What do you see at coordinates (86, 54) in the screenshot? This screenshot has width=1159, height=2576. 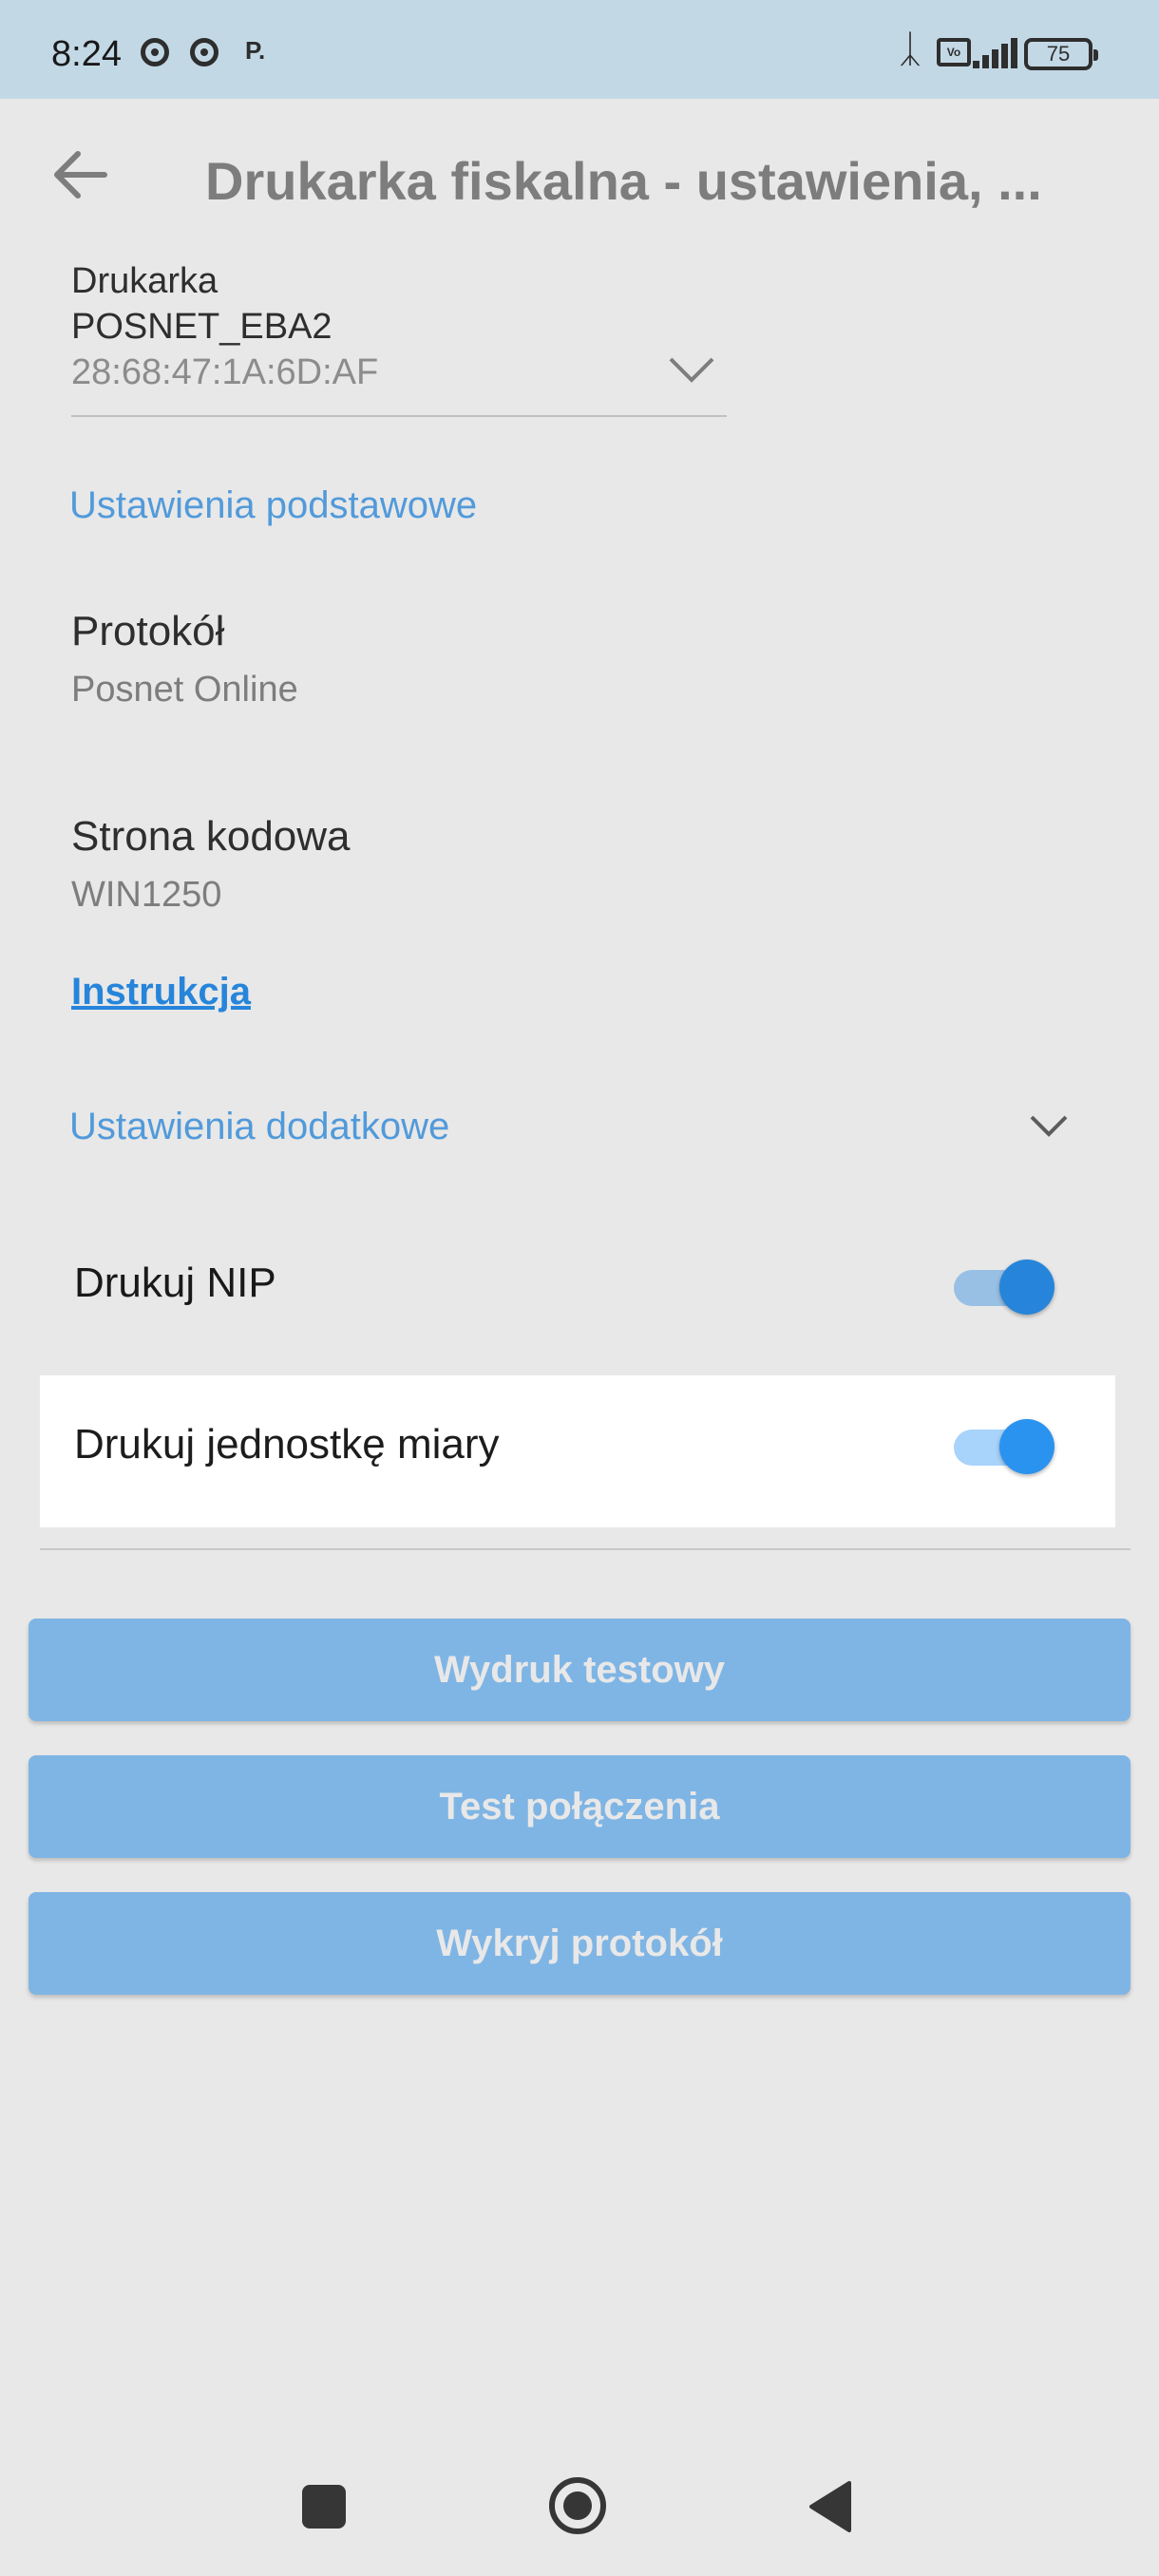 I see `status-time: 8:24` at bounding box center [86, 54].